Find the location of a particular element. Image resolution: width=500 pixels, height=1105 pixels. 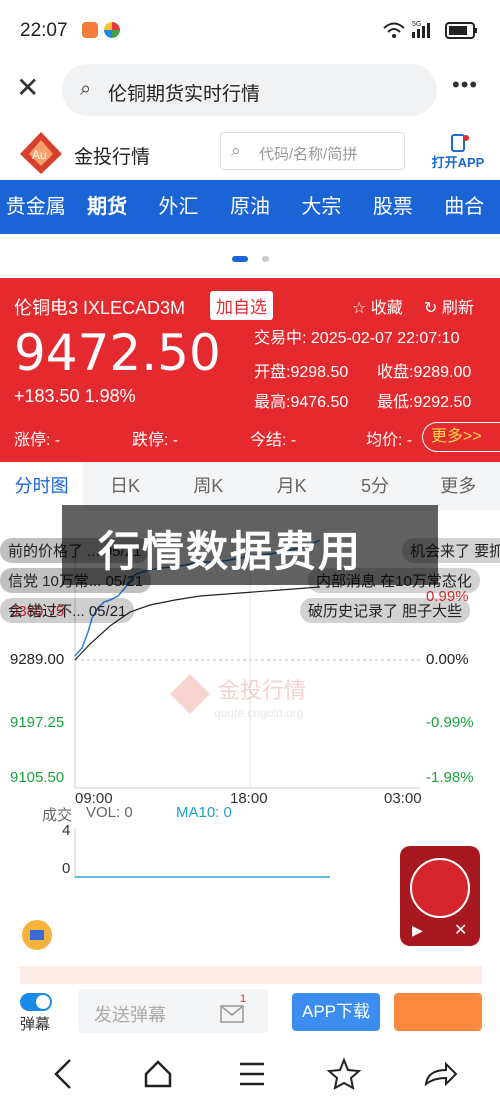

overlay-title: 行情数据费用 is located at coordinates (230, 551).